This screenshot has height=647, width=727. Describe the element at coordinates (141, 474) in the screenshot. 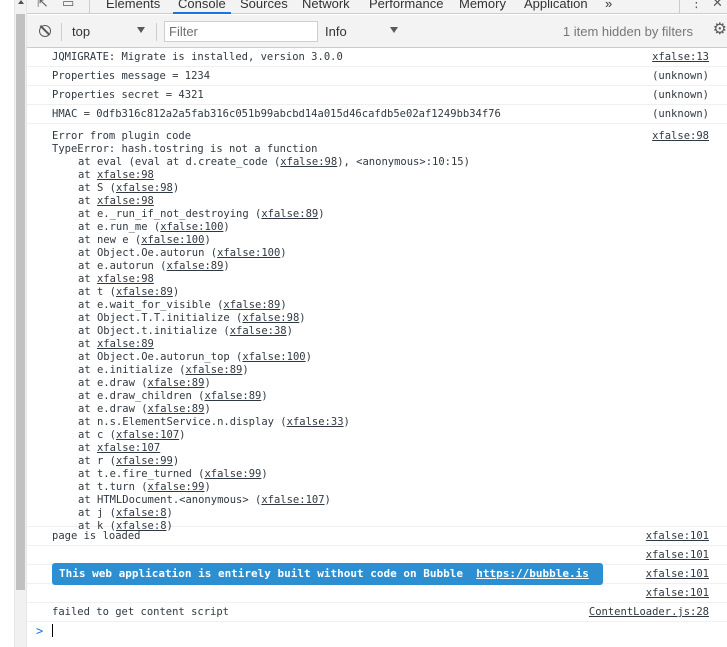

I see `stack-frame-text: at t.e.fire_turned (` at that location.